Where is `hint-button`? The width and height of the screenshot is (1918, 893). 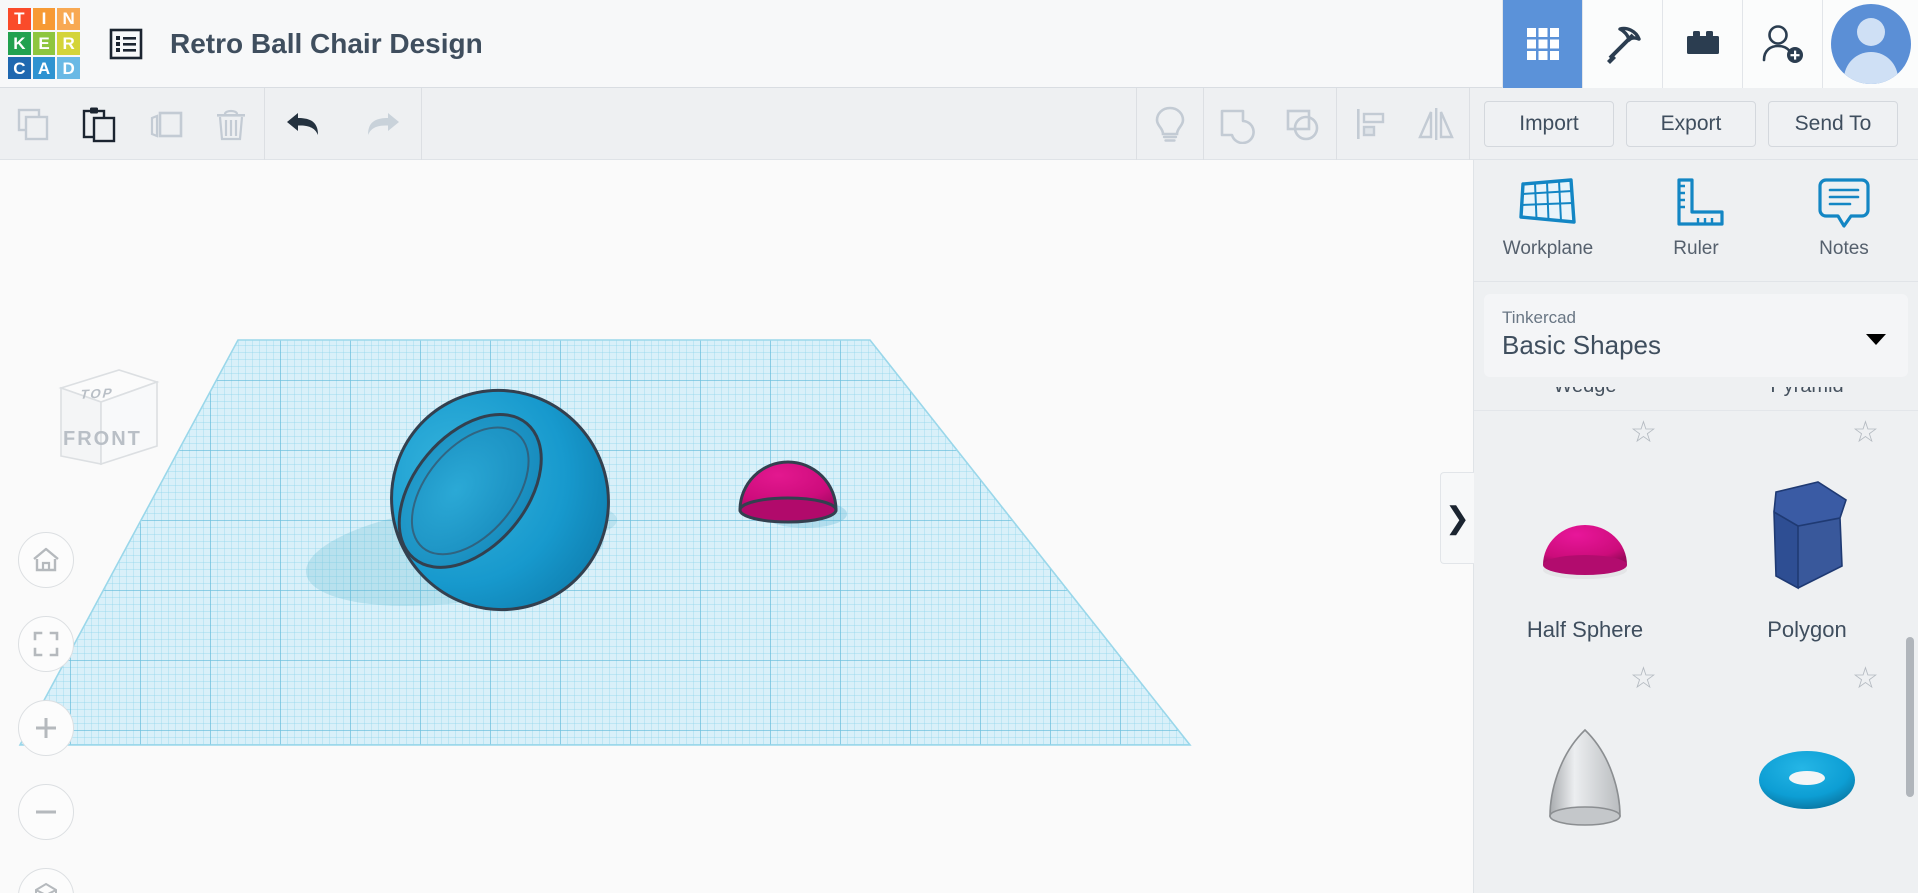 hint-button is located at coordinates (1170, 124).